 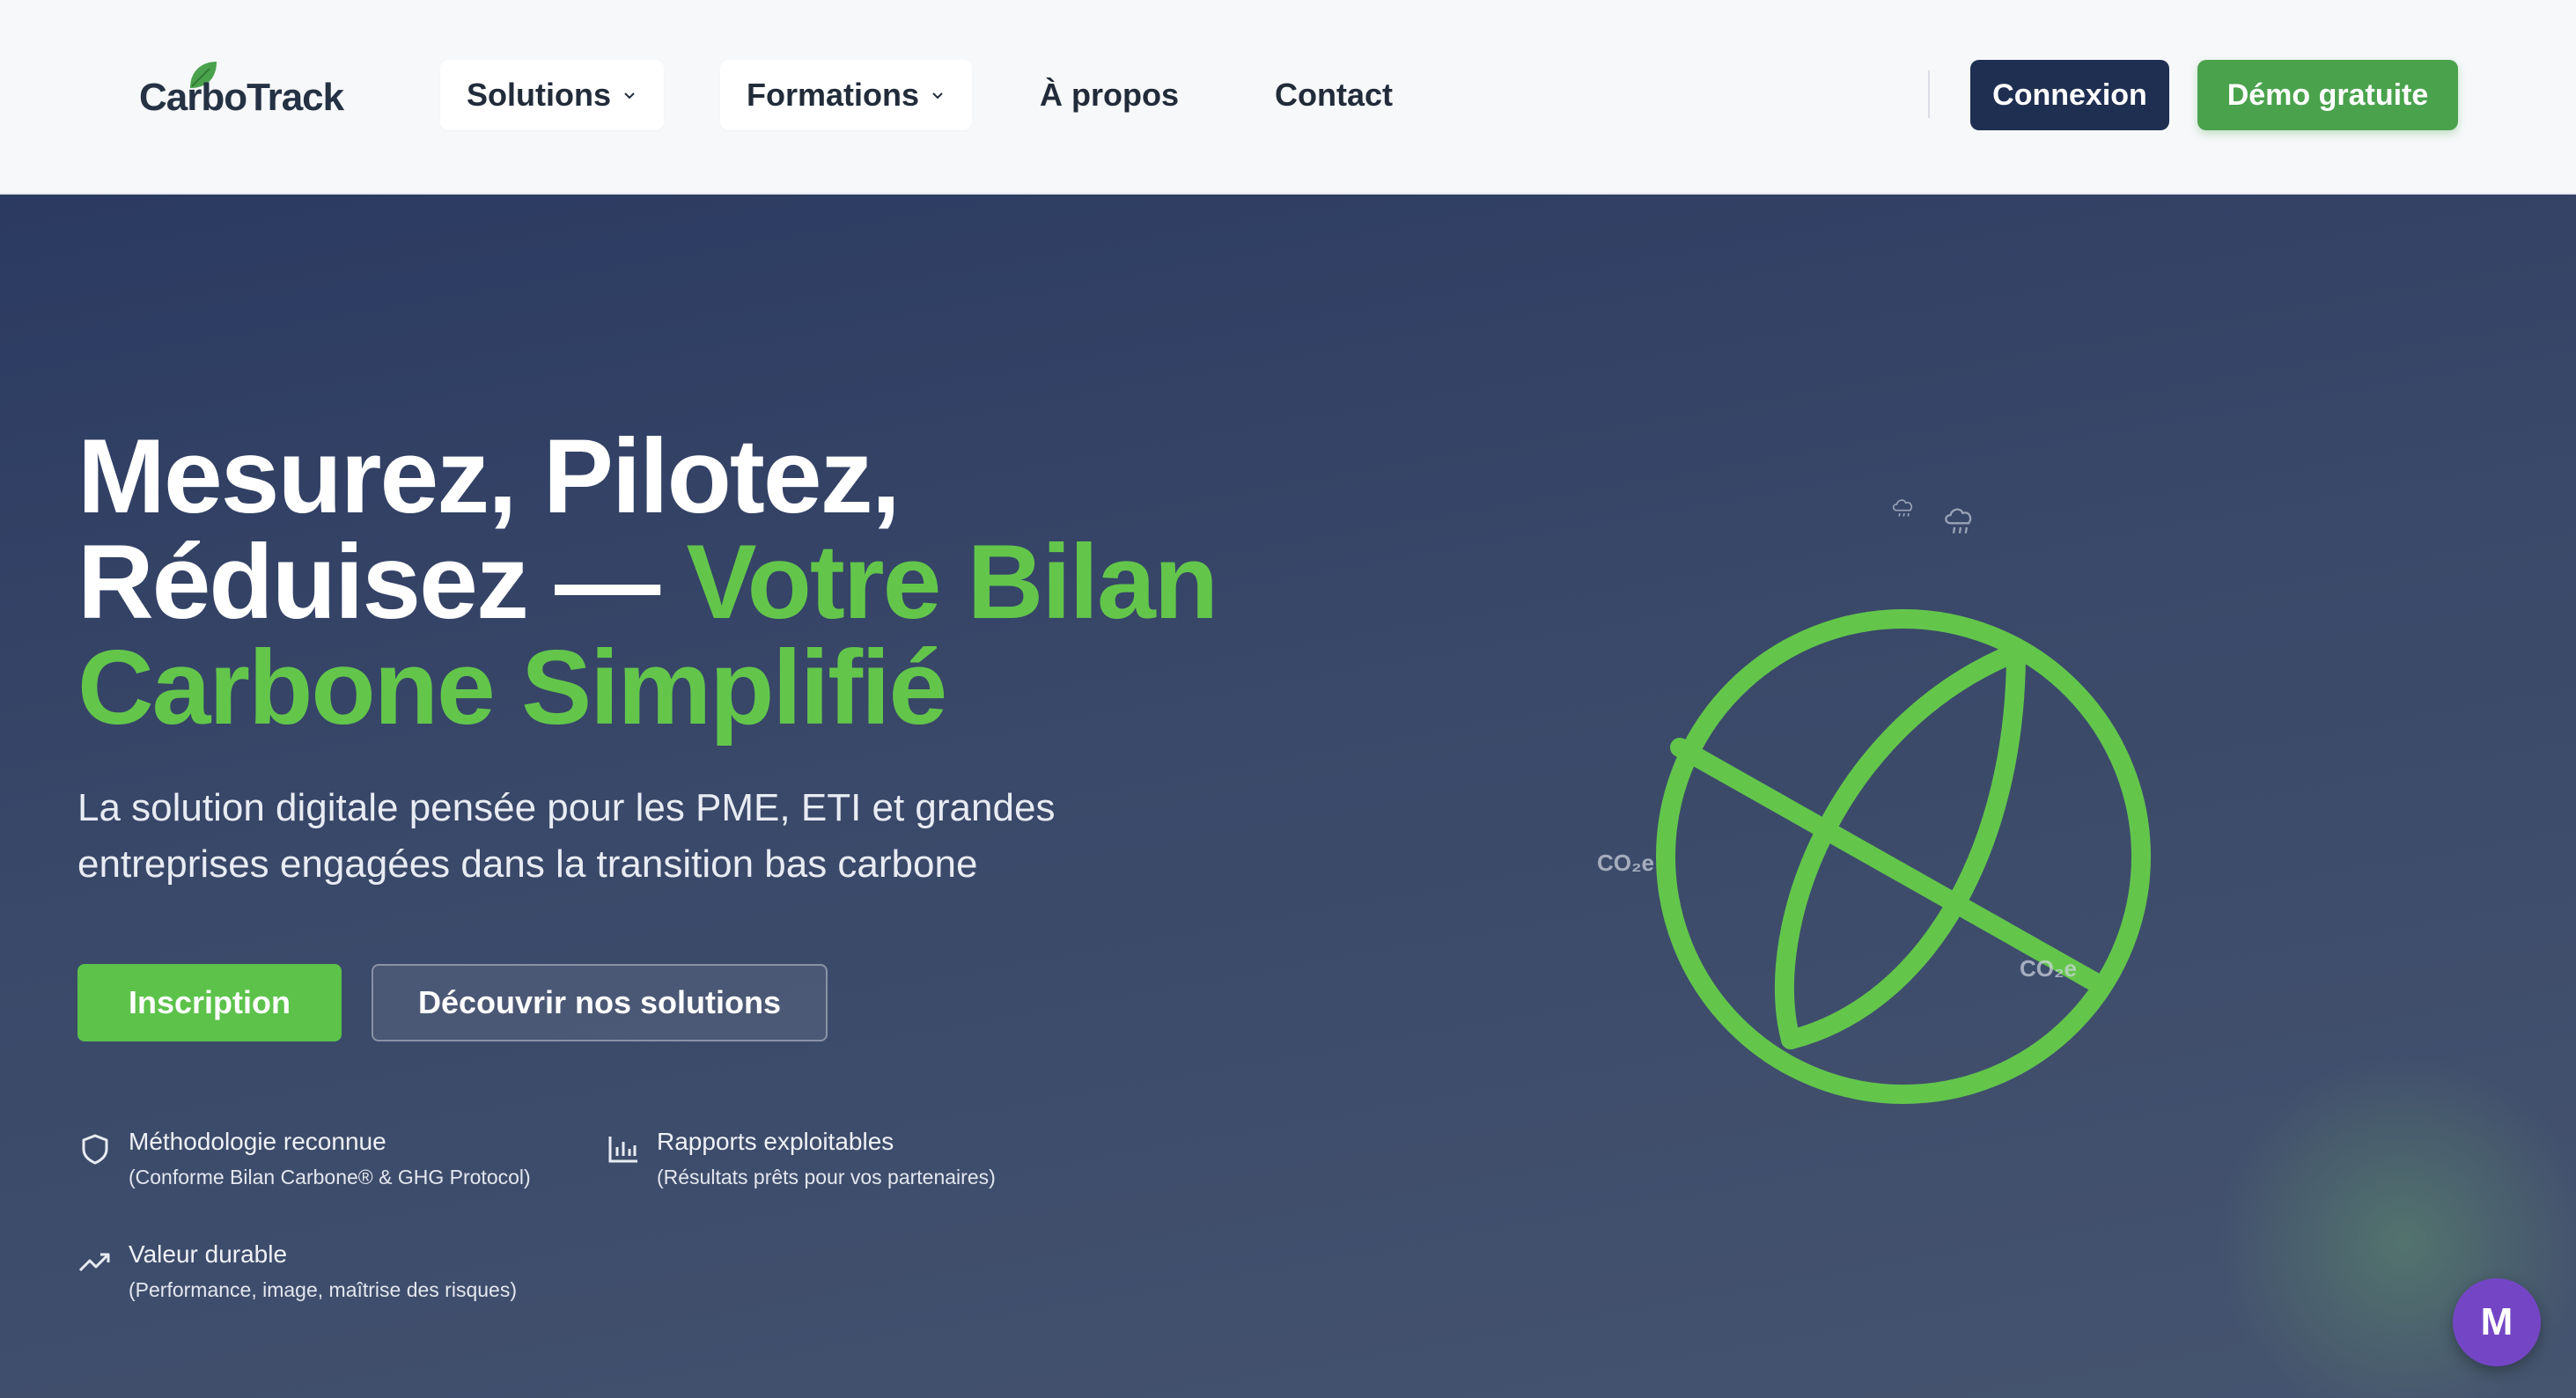 I want to click on nav-formations-label: Formations, so click(x=832, y=95).